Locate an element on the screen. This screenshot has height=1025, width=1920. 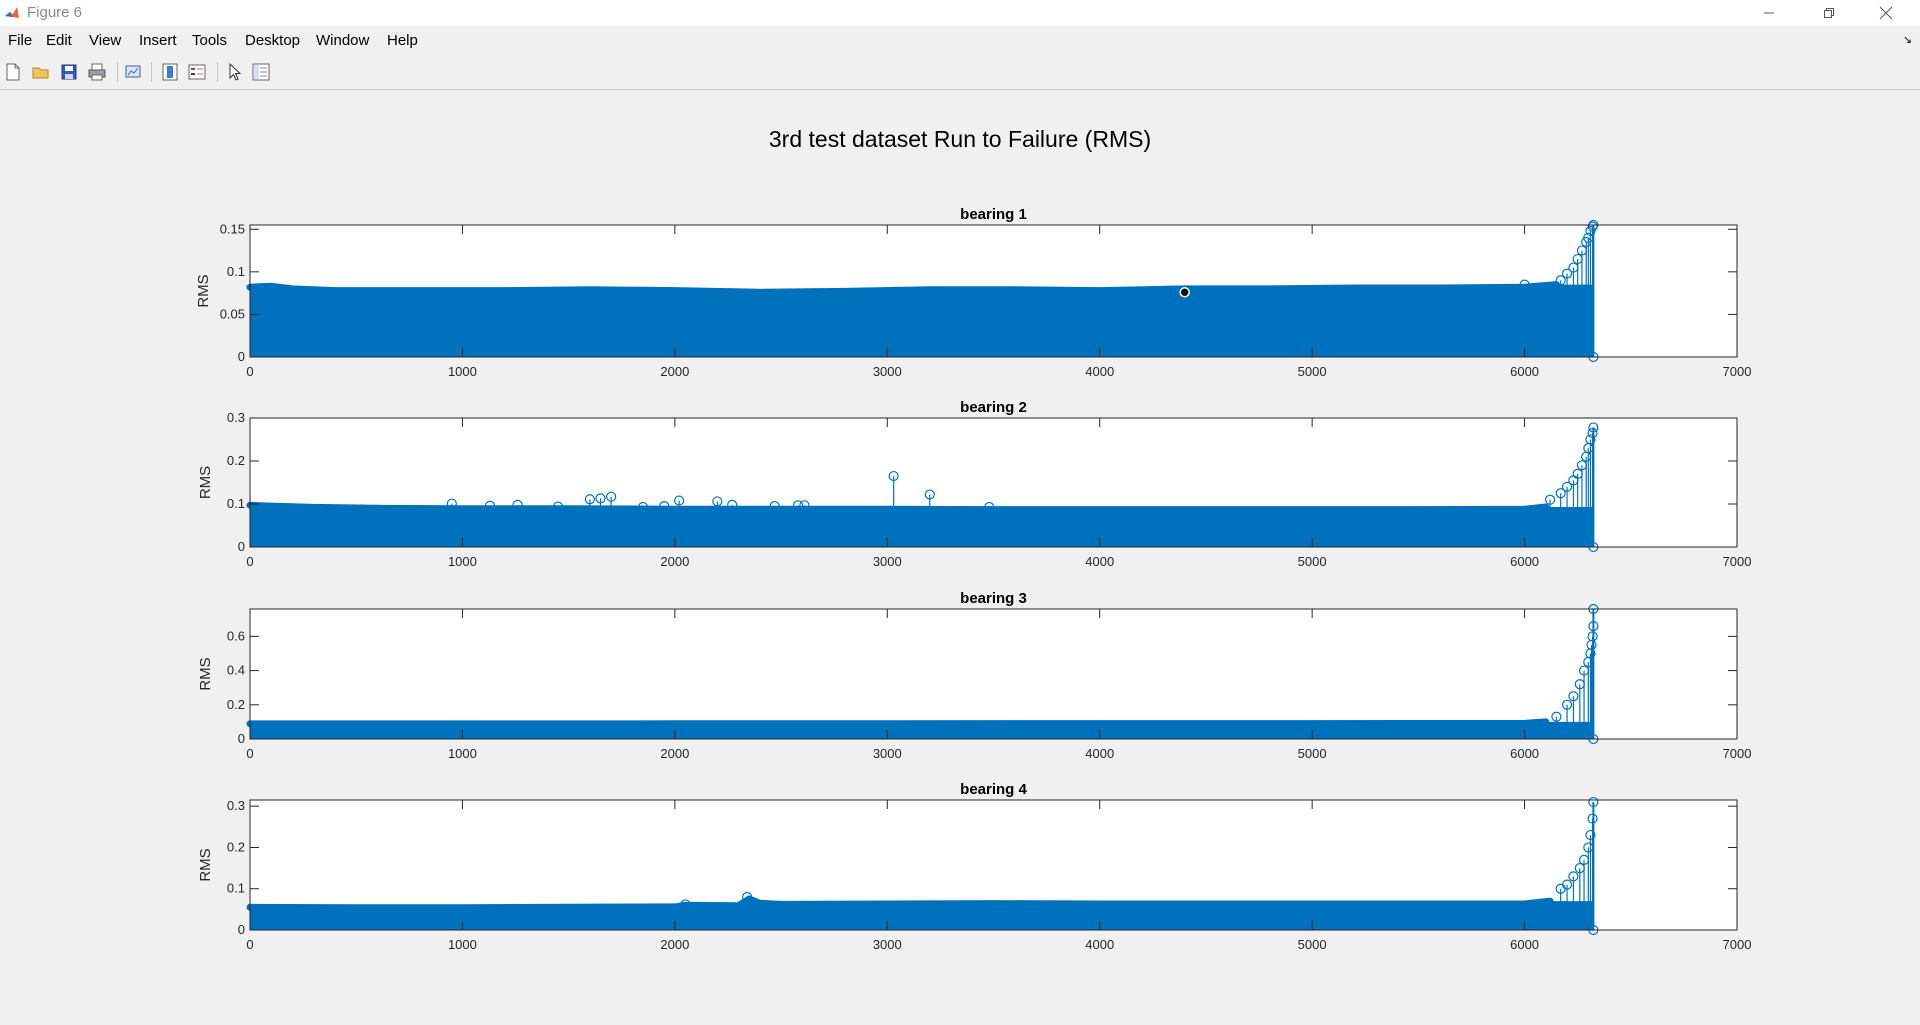
subplot-title: bearing 2 is located at coordinates (993, 407).